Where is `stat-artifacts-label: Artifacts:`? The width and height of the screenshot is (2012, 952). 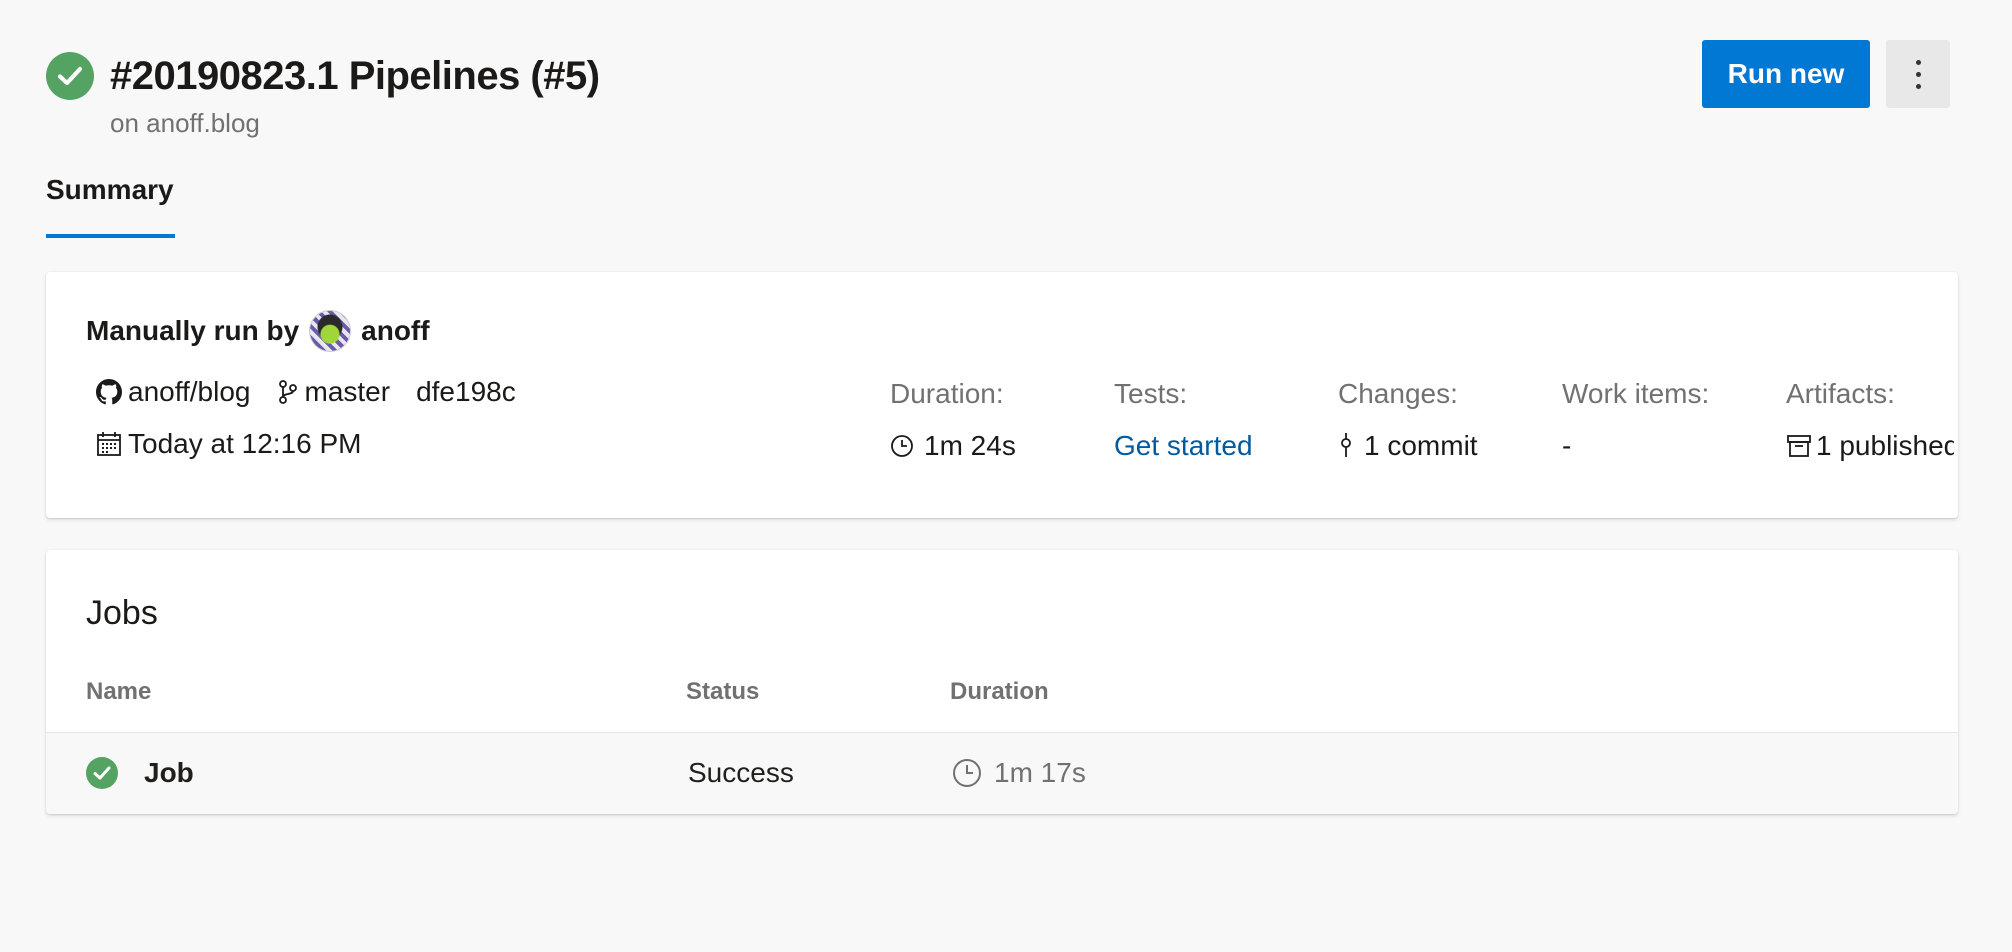
stat-artifacts-label: Artifacts: is located at coordinates (1840, 393).